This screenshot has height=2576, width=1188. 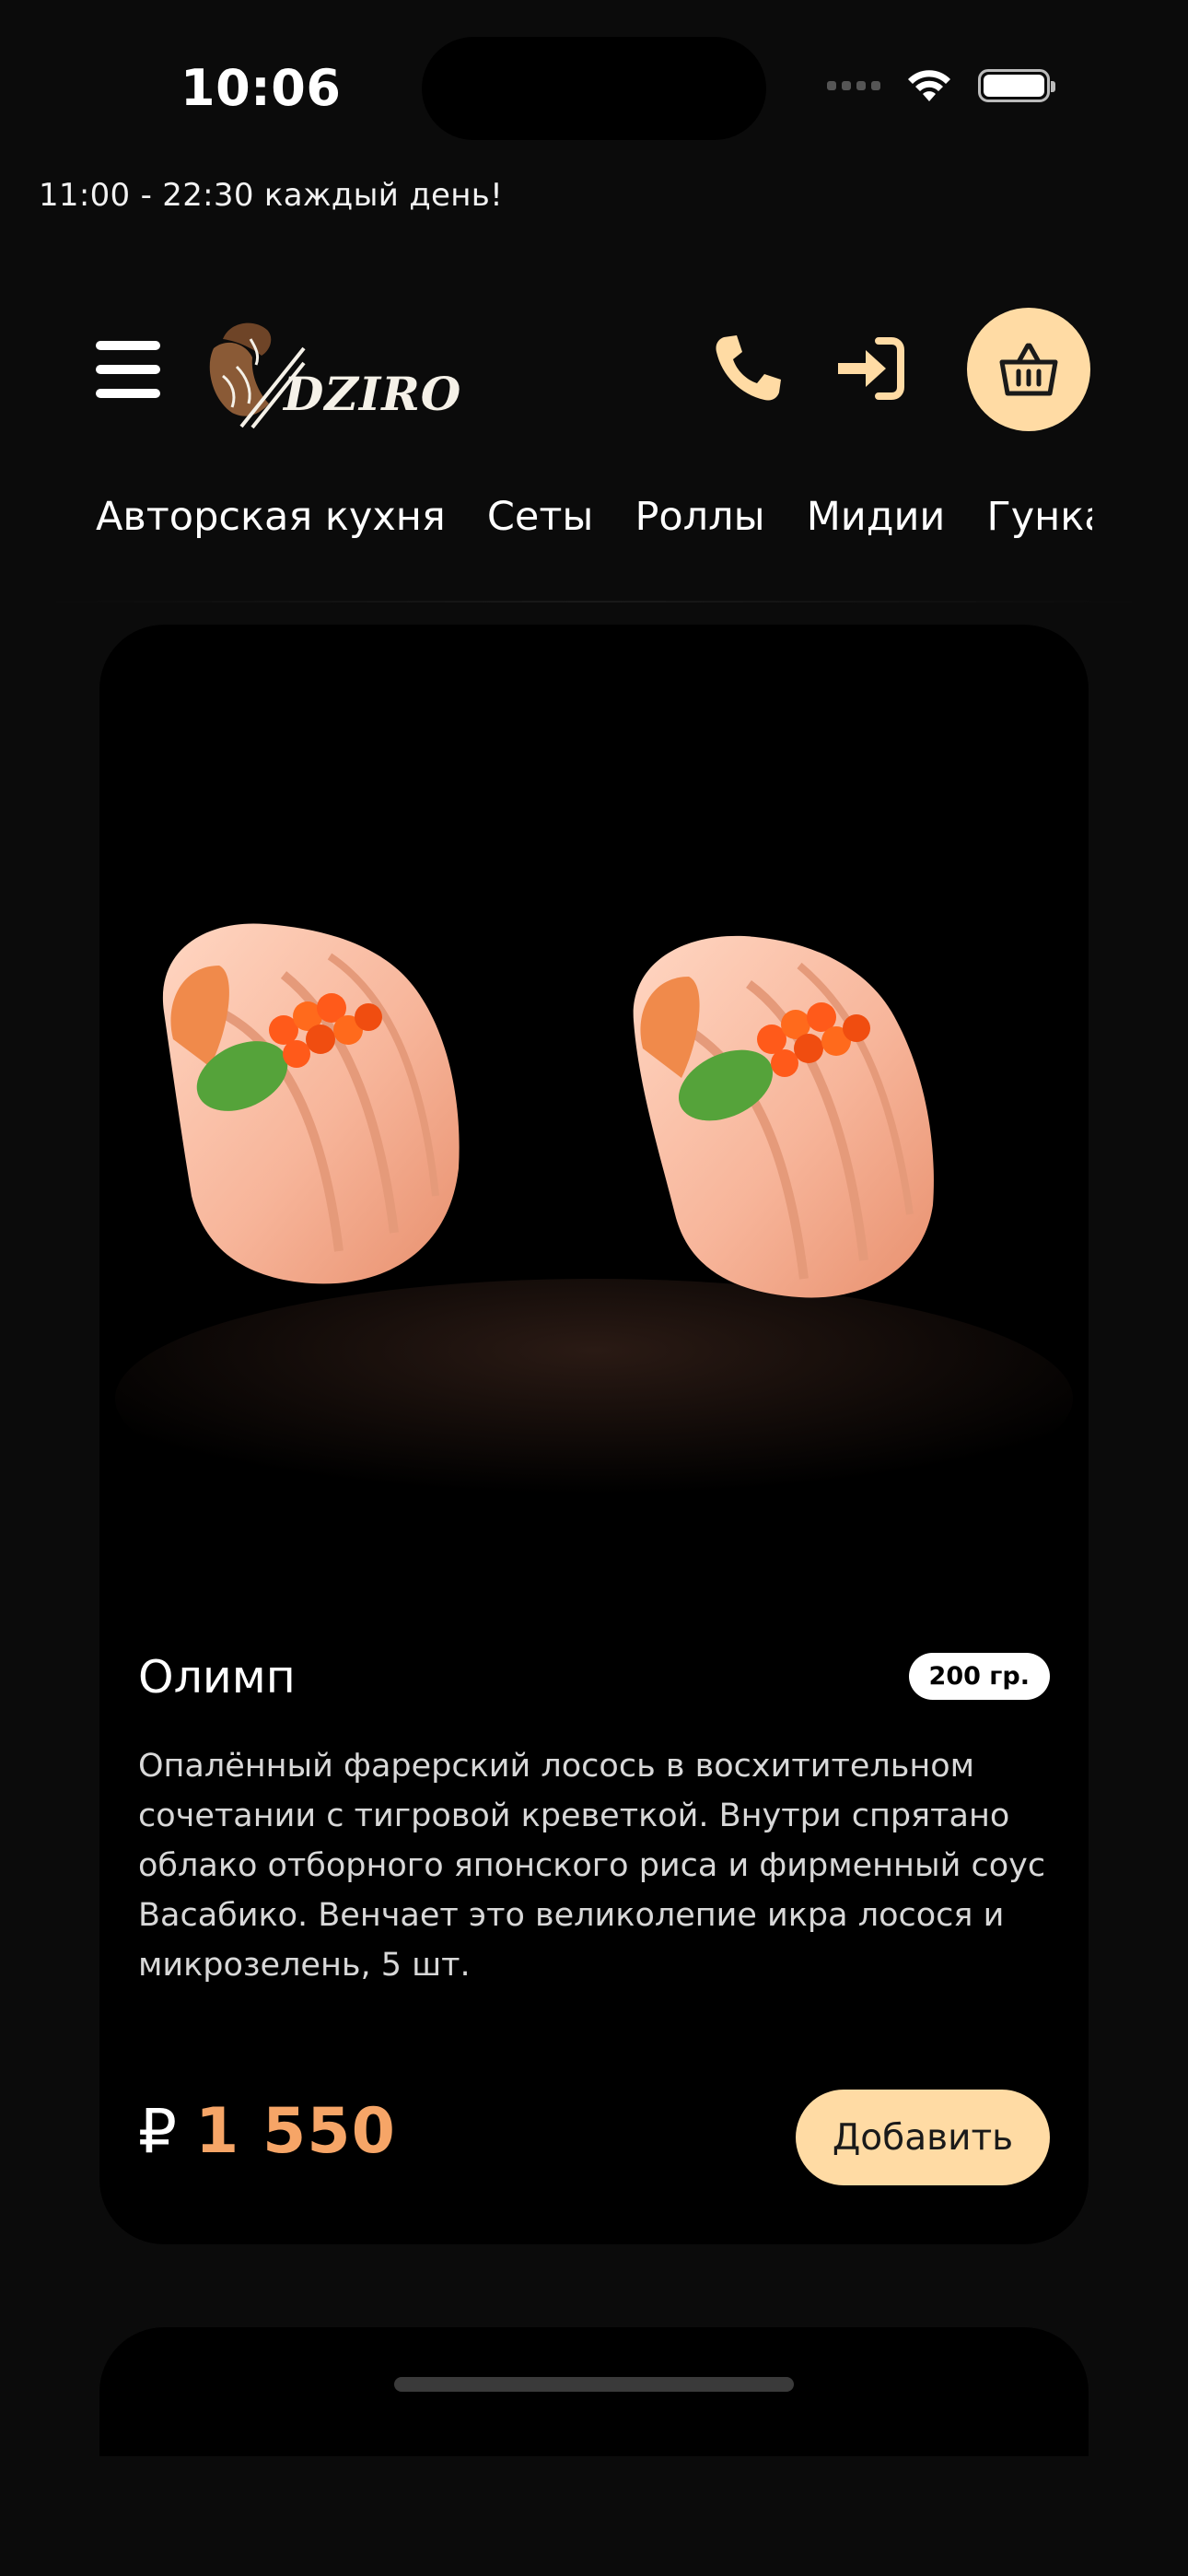 I want to click on price-row: ₽ 1 550, so click(x=267, y=2131).